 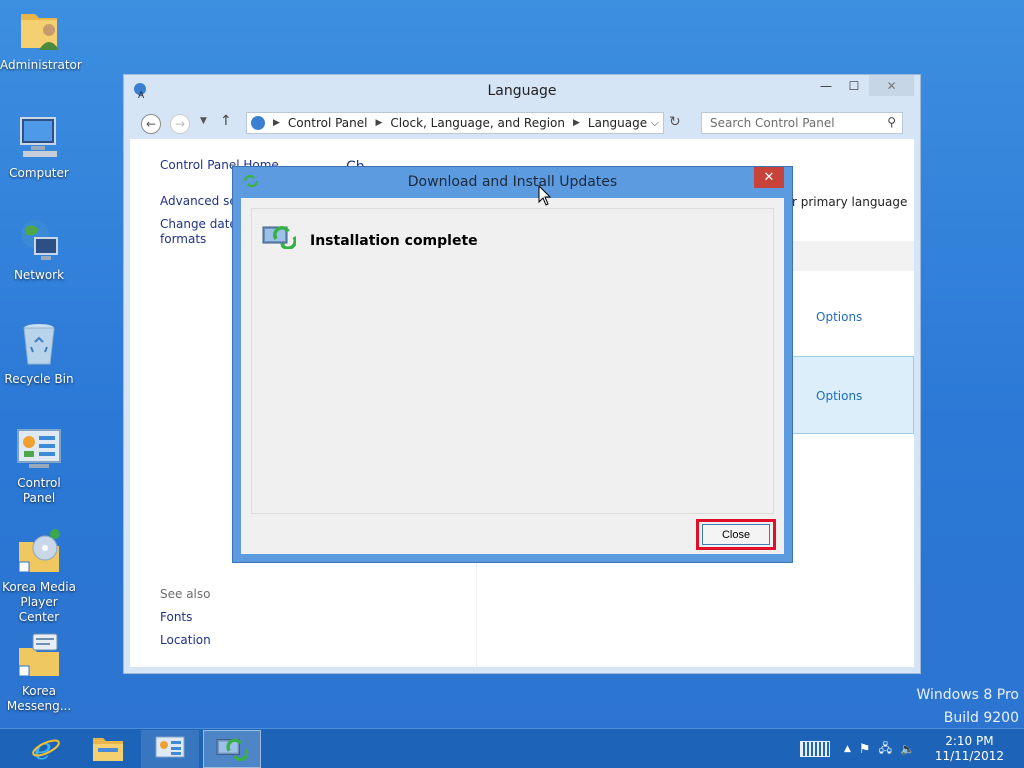 I want to click on messenger-folder-icon, so click(x=39, y=656).